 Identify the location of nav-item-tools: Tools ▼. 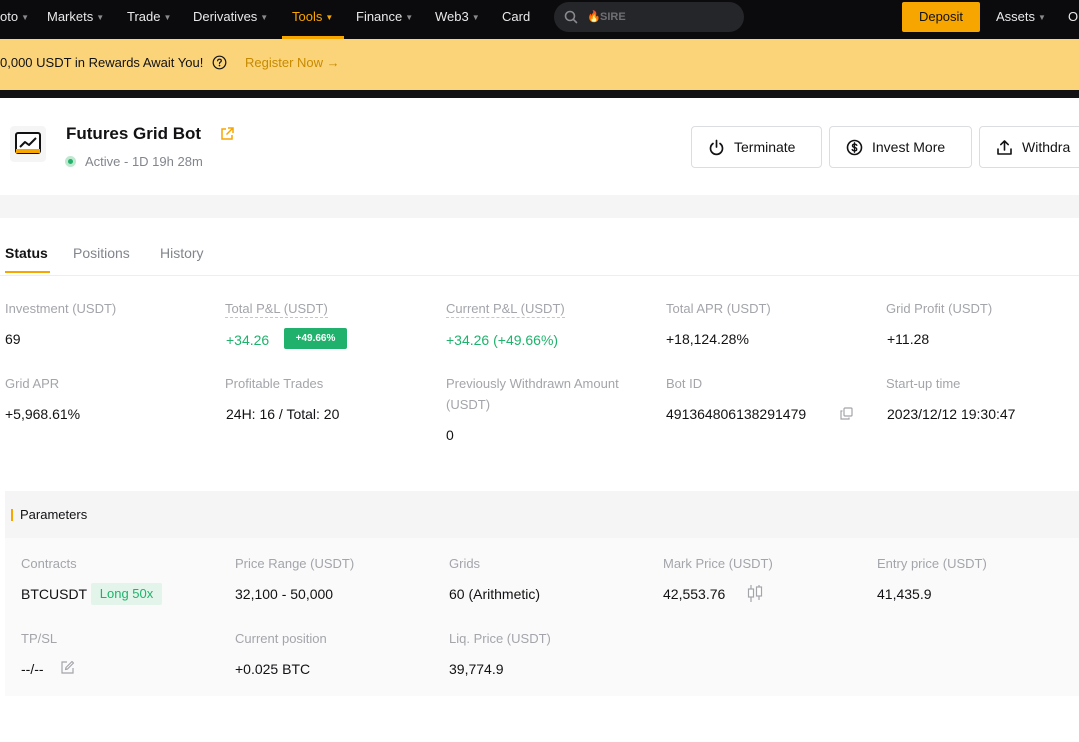
(312, 17).